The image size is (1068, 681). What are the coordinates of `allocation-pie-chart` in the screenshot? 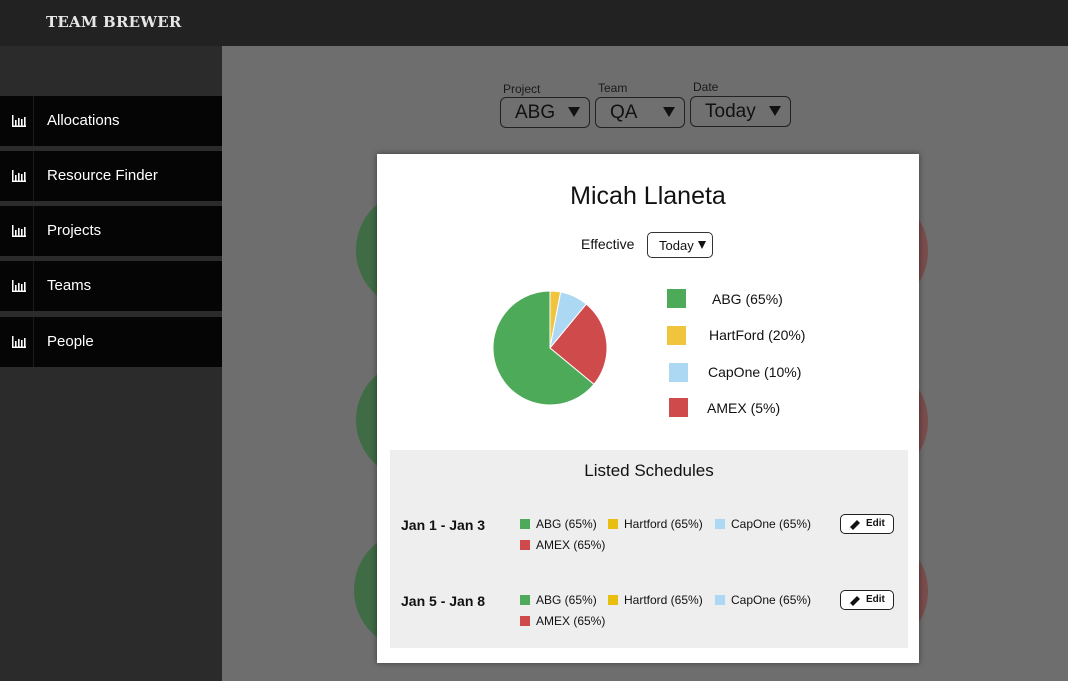 It's located at (550, 348).